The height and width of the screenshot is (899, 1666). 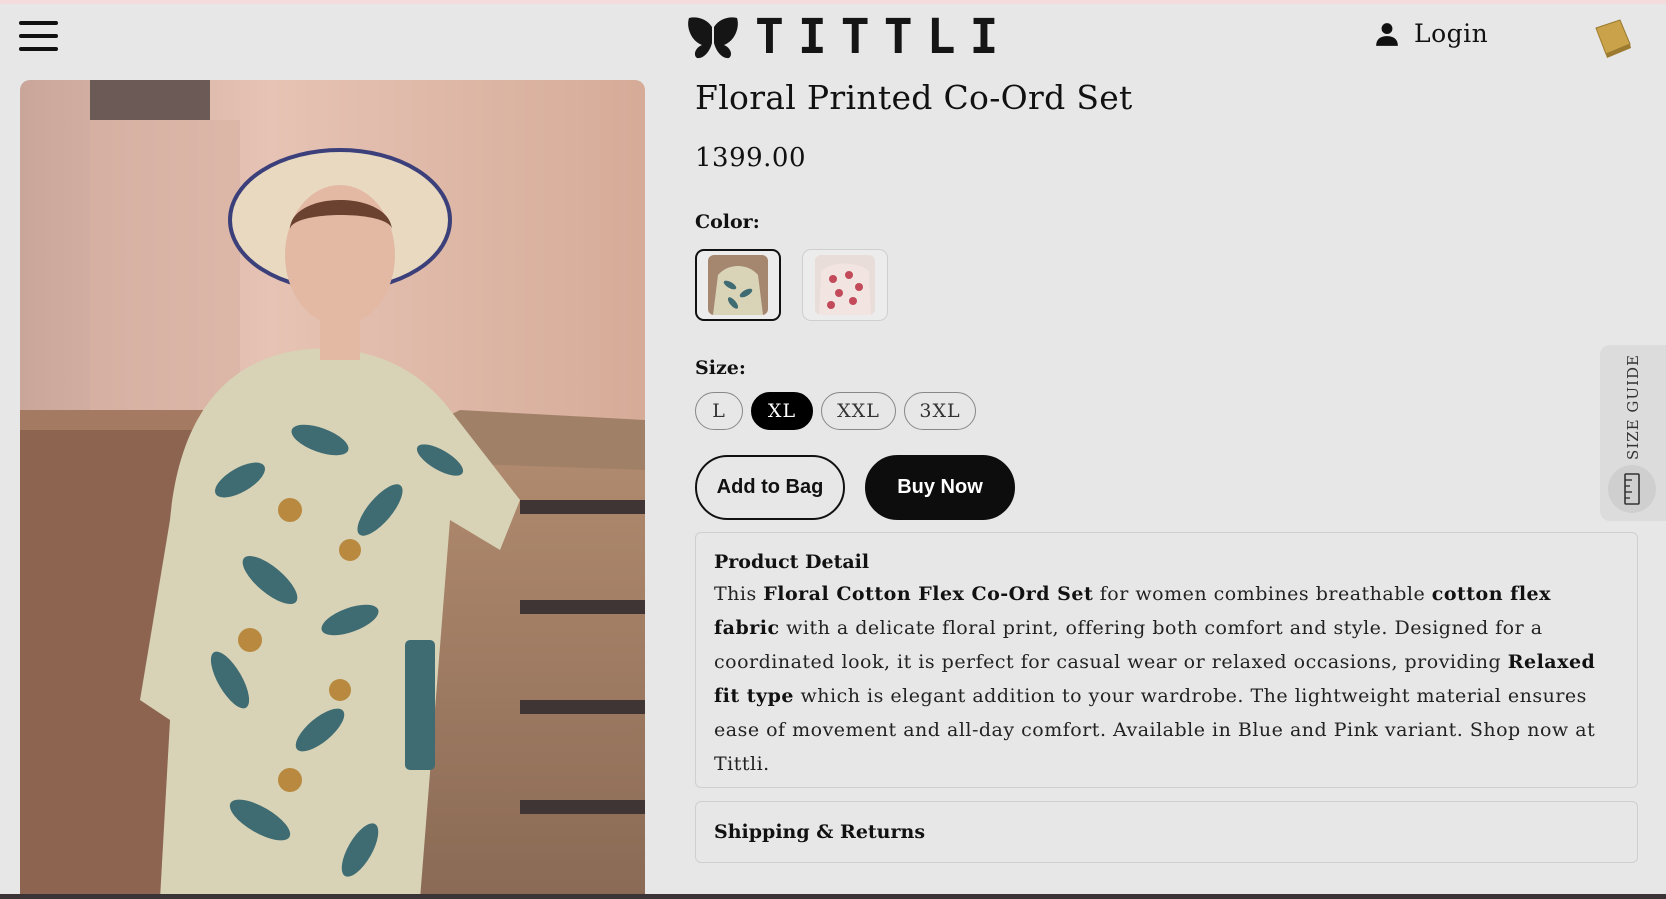 I want to click on color-thumb-pink, so click(x=845, y=285).